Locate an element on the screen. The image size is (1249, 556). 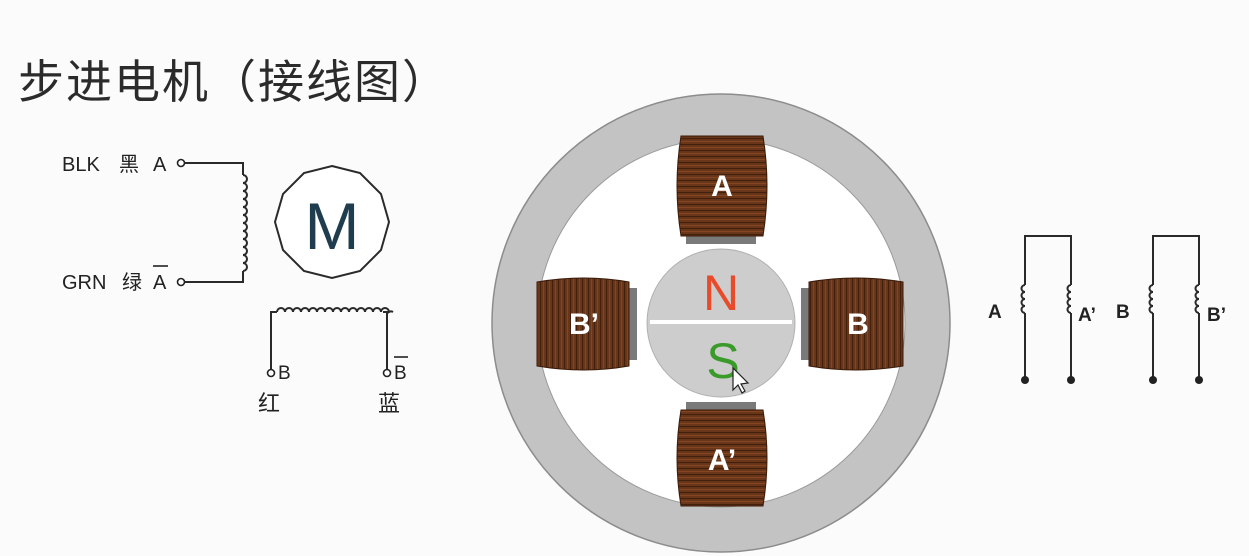
terminal-red-dot is located at coordinates (271, 373).